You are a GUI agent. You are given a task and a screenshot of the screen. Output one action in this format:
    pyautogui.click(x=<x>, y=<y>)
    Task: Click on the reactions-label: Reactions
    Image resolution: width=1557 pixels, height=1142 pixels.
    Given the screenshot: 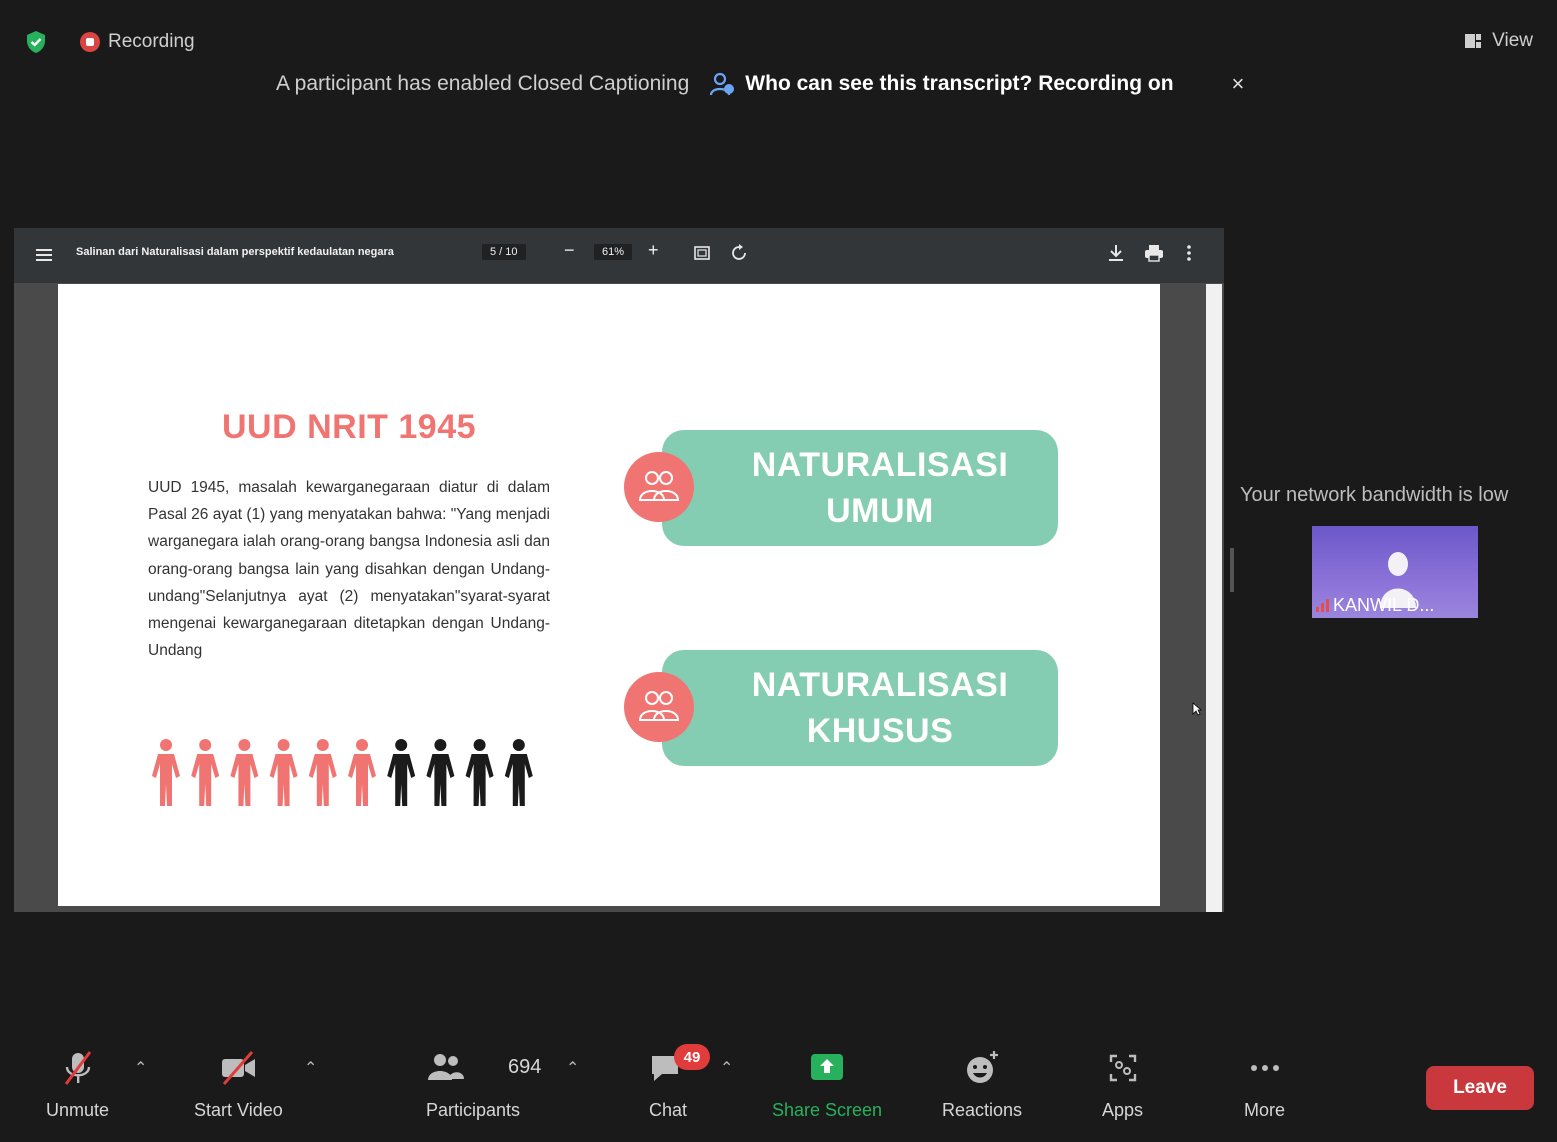 What is the action you would take?
    pyautogui.click(x=982, y=1110)
    